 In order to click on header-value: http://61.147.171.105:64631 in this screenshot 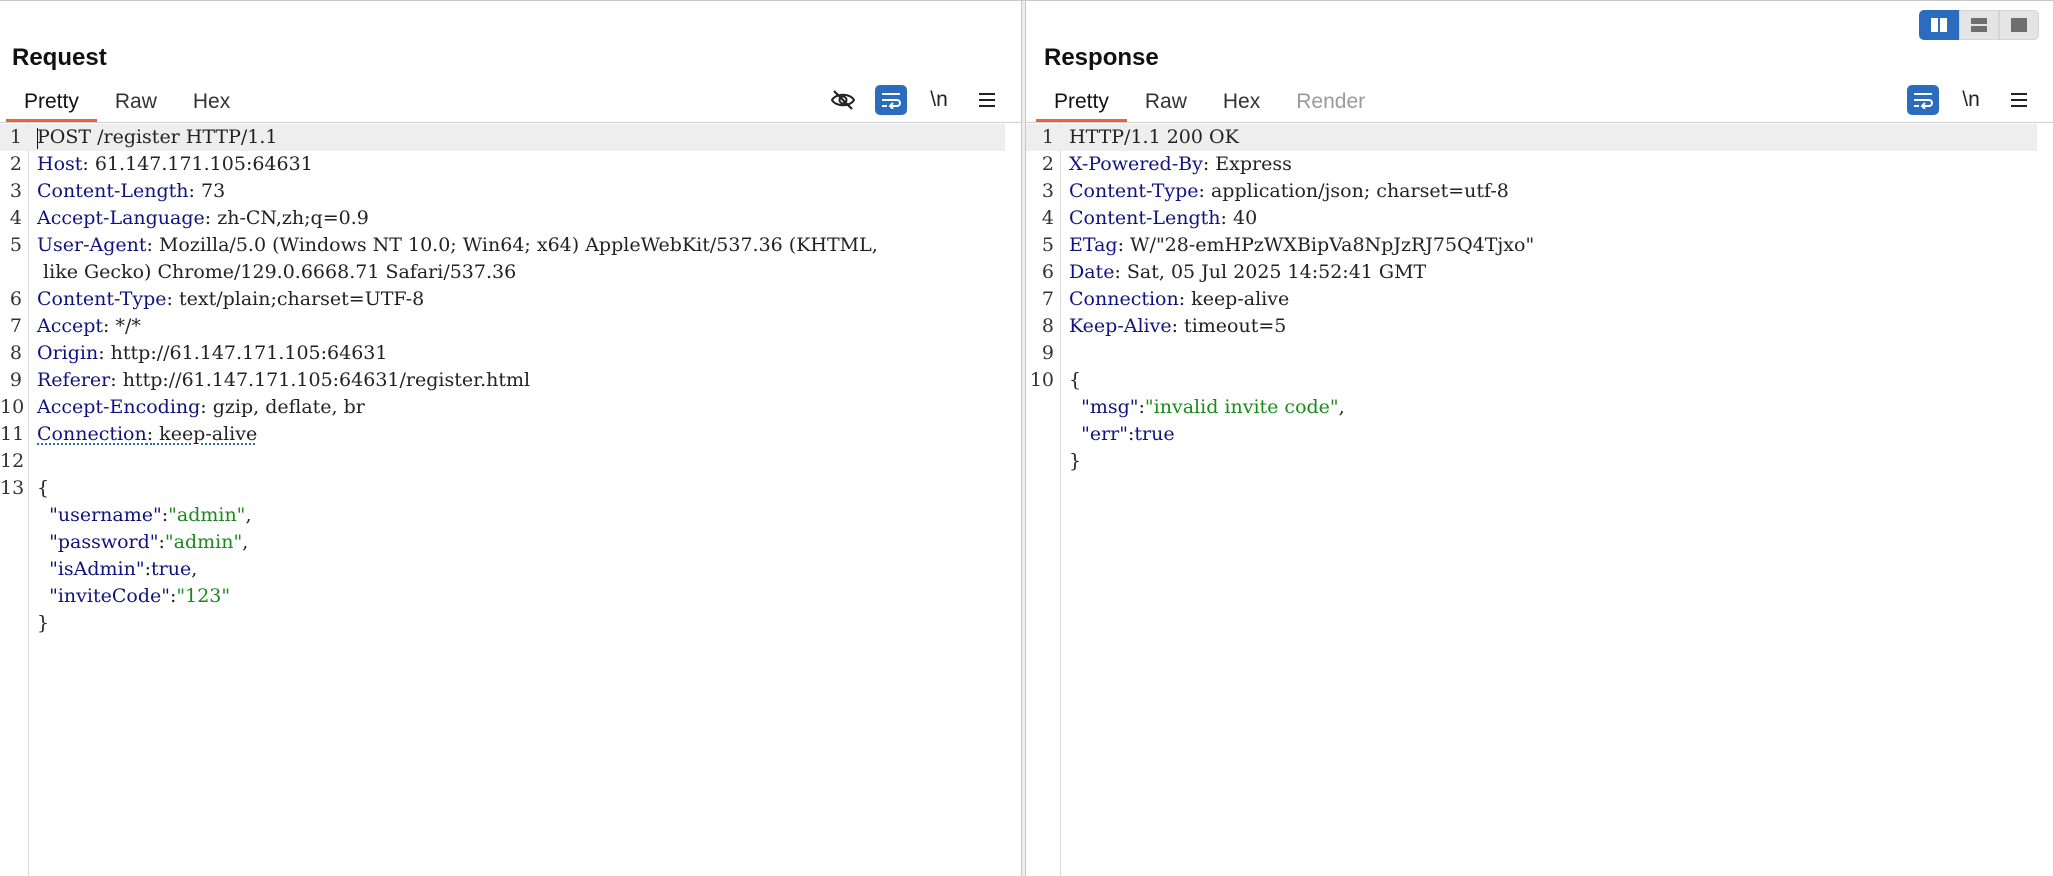, I will do `click(246, 353)`.